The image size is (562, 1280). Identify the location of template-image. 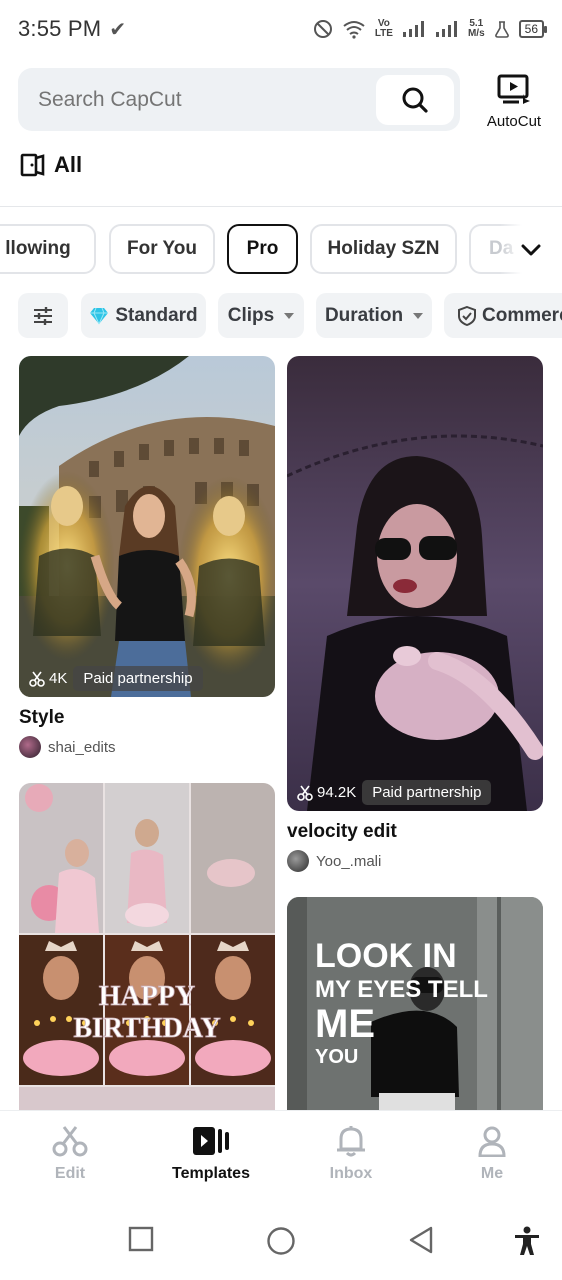
(147, 526).